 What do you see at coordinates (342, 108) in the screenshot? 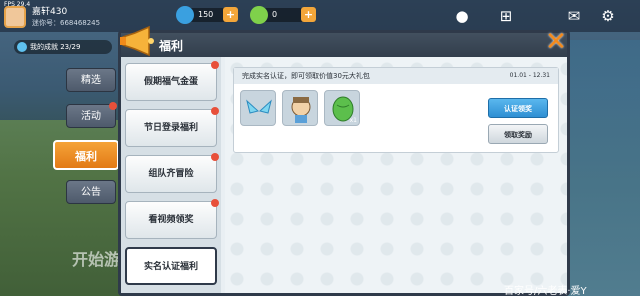
I see `green-egg-item: x1` at bounding box center [342, 108].